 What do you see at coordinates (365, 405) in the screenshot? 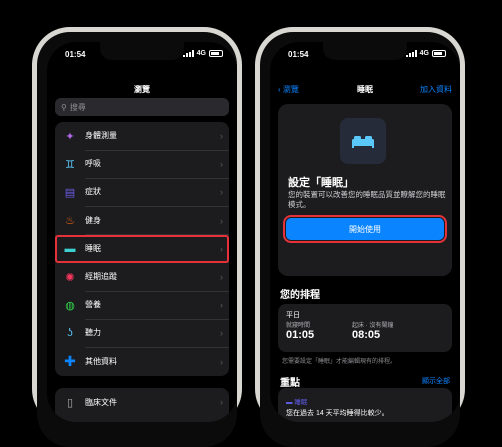
I see `highlight-card: ▬ 睡眠 您在過去 14 天平均睡得比較少。 減少` at bounding box center [365, 405].